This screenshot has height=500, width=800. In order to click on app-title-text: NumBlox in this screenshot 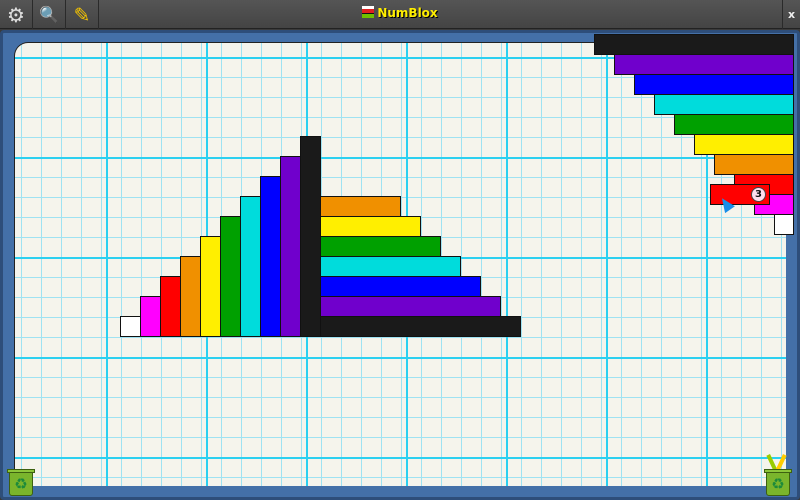, I will do `click(407, 13)`.